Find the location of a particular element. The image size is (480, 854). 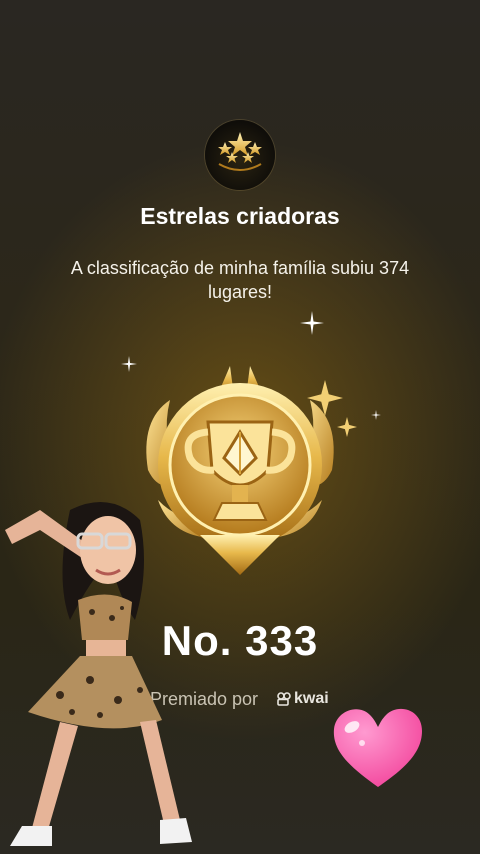

kwai-logo: kwai is located at coordinates (303, 699).